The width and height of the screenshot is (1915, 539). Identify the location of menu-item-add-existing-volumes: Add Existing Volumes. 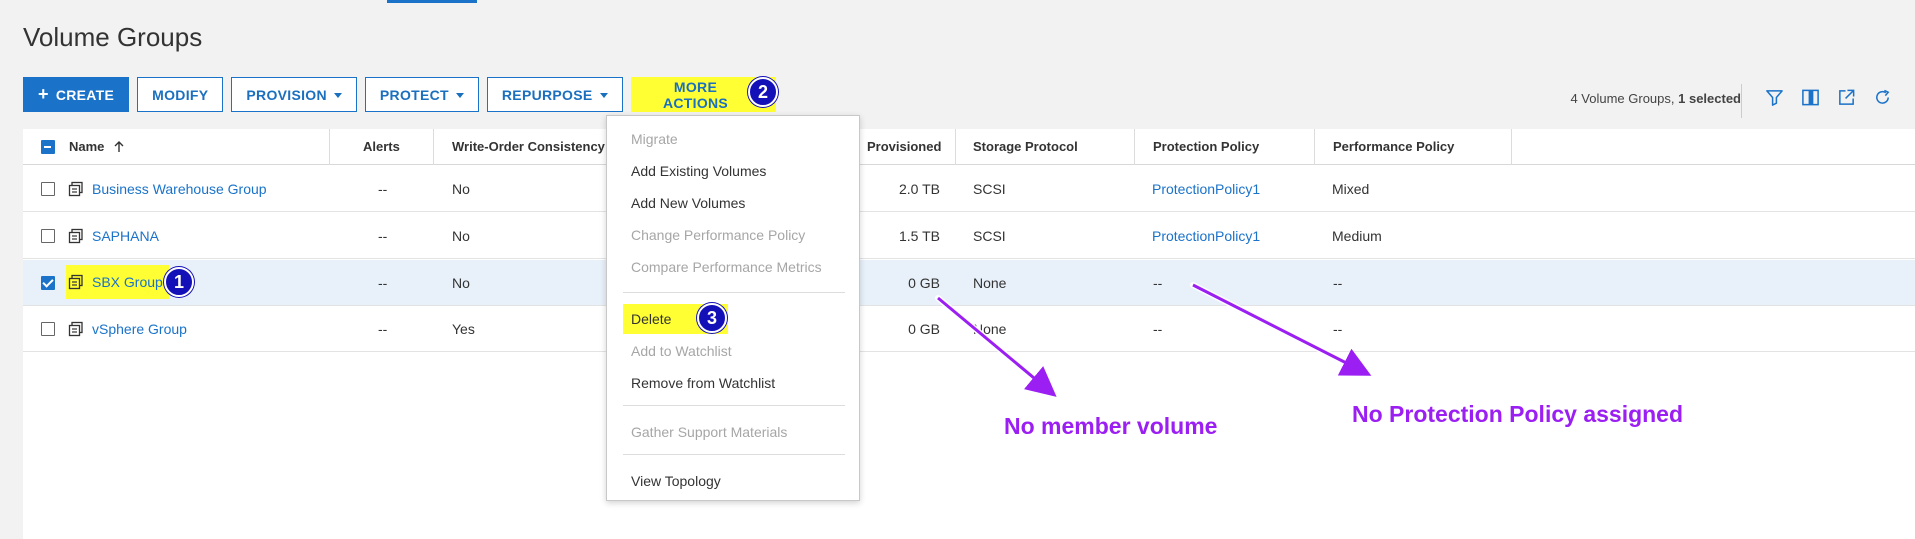
(698, 171).